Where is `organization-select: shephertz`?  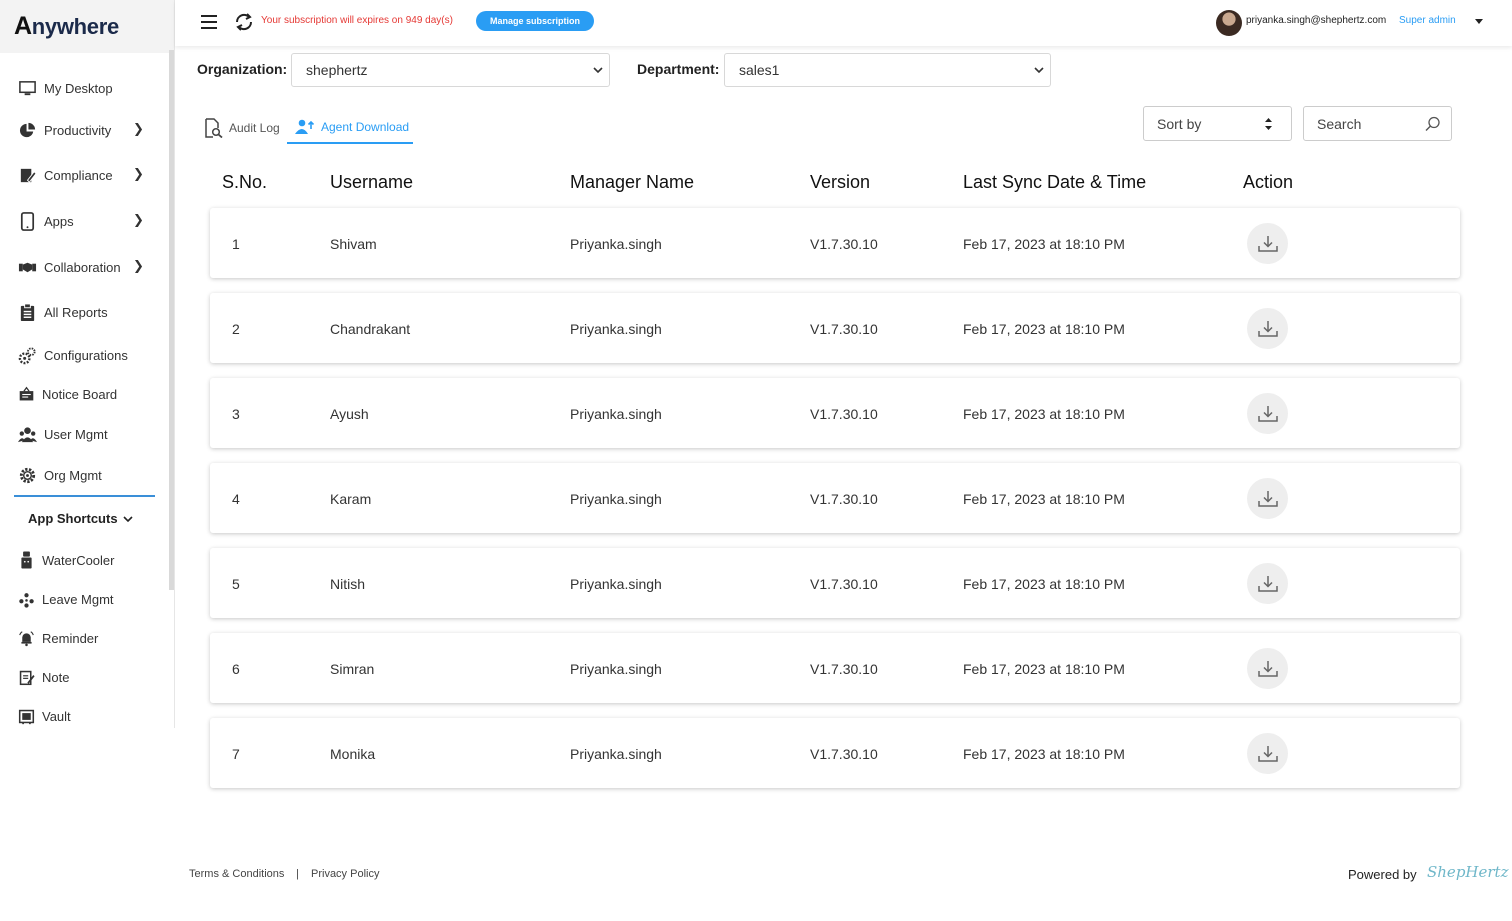
organization-select: shephertz is located at coordinates (450, 70).